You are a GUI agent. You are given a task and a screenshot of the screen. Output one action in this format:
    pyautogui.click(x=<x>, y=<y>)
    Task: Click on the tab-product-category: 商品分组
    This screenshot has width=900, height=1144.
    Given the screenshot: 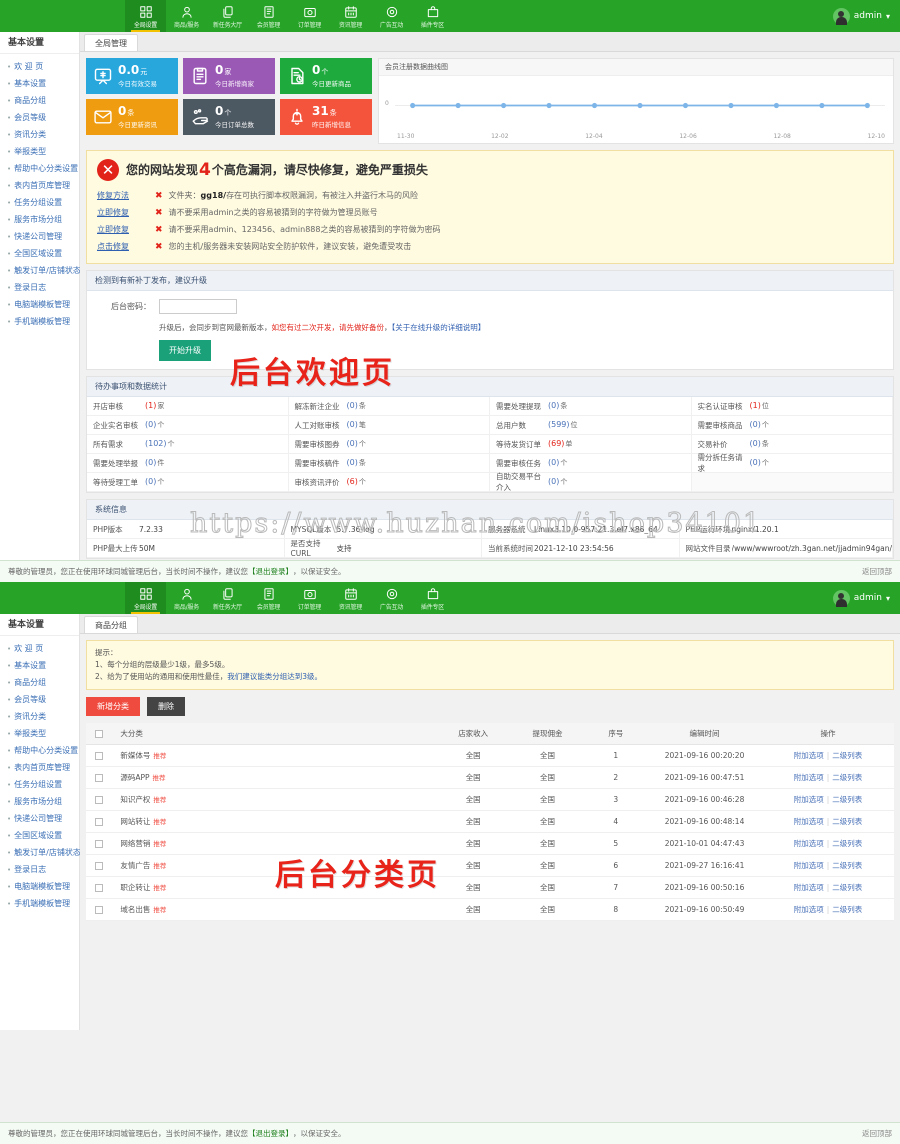 What is the action you would take?
    pyautogui.click(x=111, y=624)
    